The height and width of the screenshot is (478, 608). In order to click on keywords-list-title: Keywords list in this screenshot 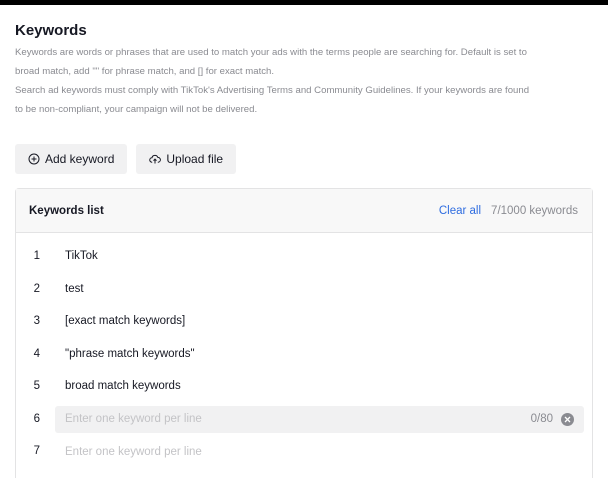, I will do `click(66, 210)`.